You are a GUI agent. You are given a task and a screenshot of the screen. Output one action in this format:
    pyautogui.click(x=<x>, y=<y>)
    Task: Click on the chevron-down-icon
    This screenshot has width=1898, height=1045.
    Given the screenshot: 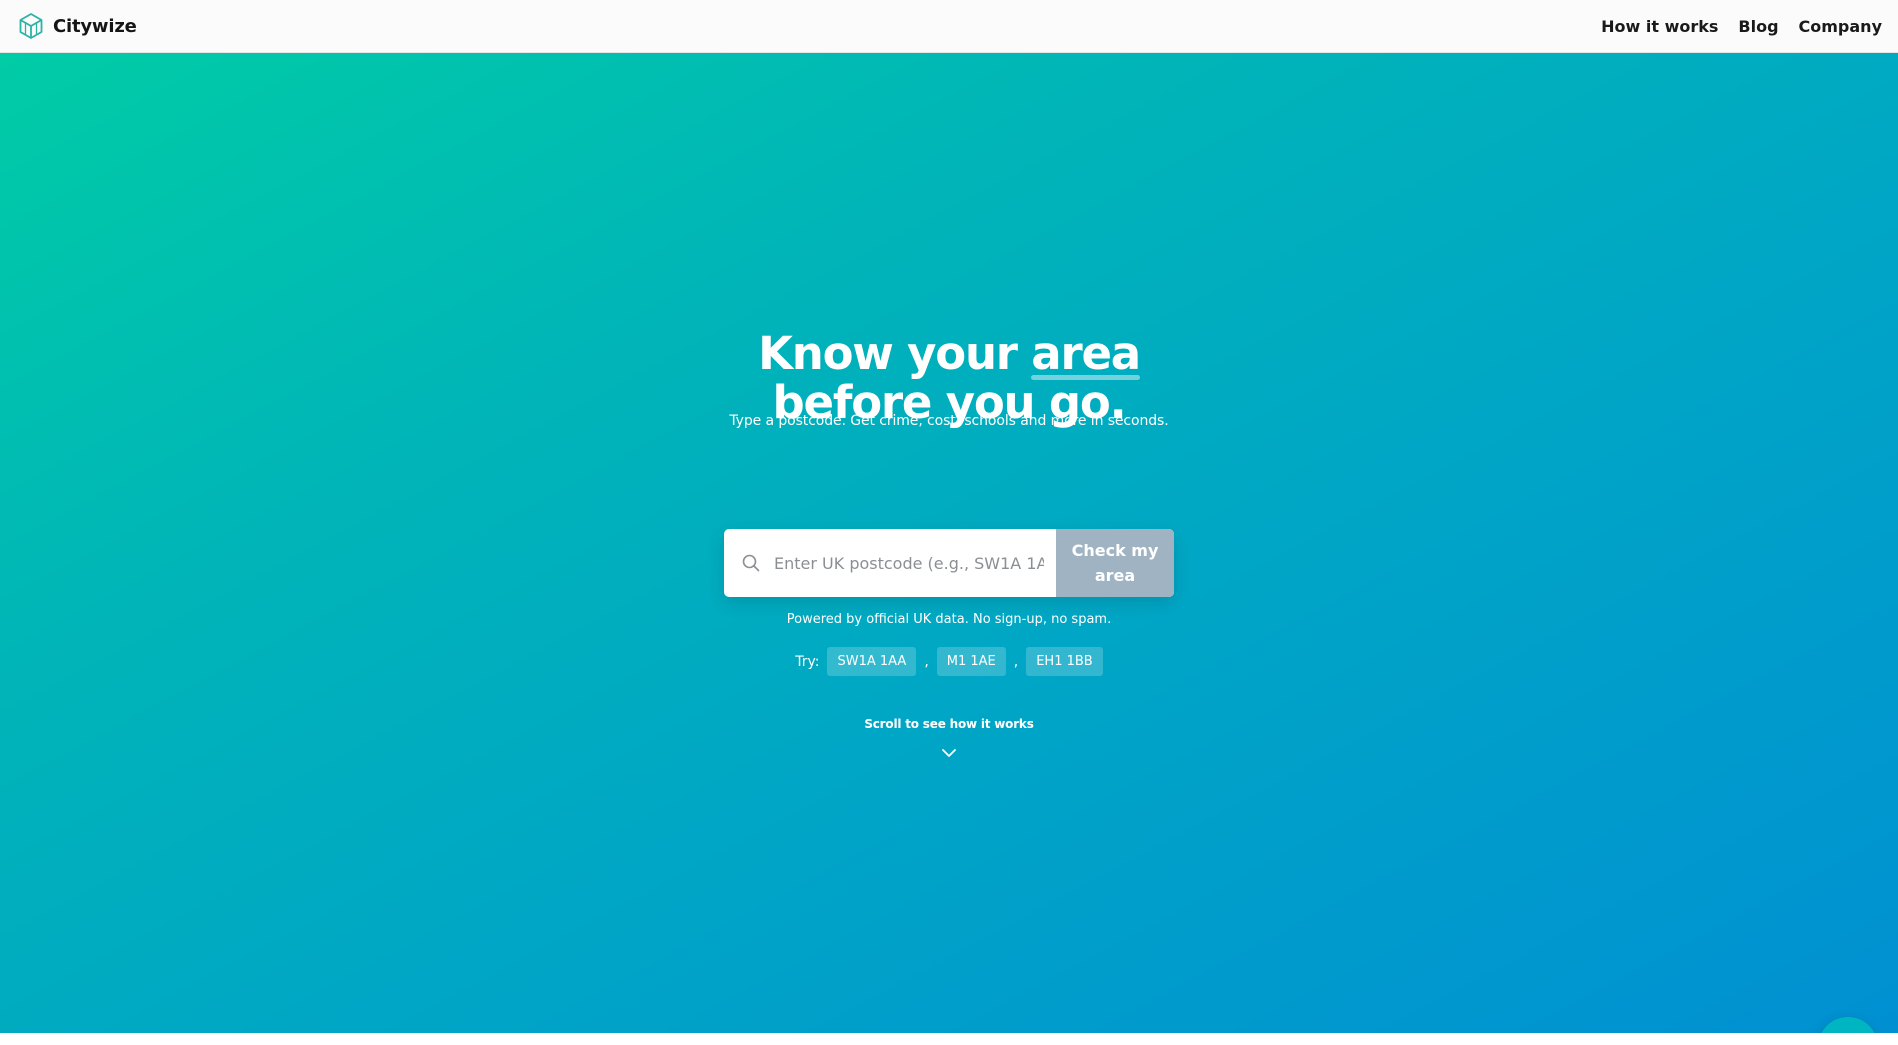 What is the action you would take?
    pyautogui.click(x=949, y=753)
    